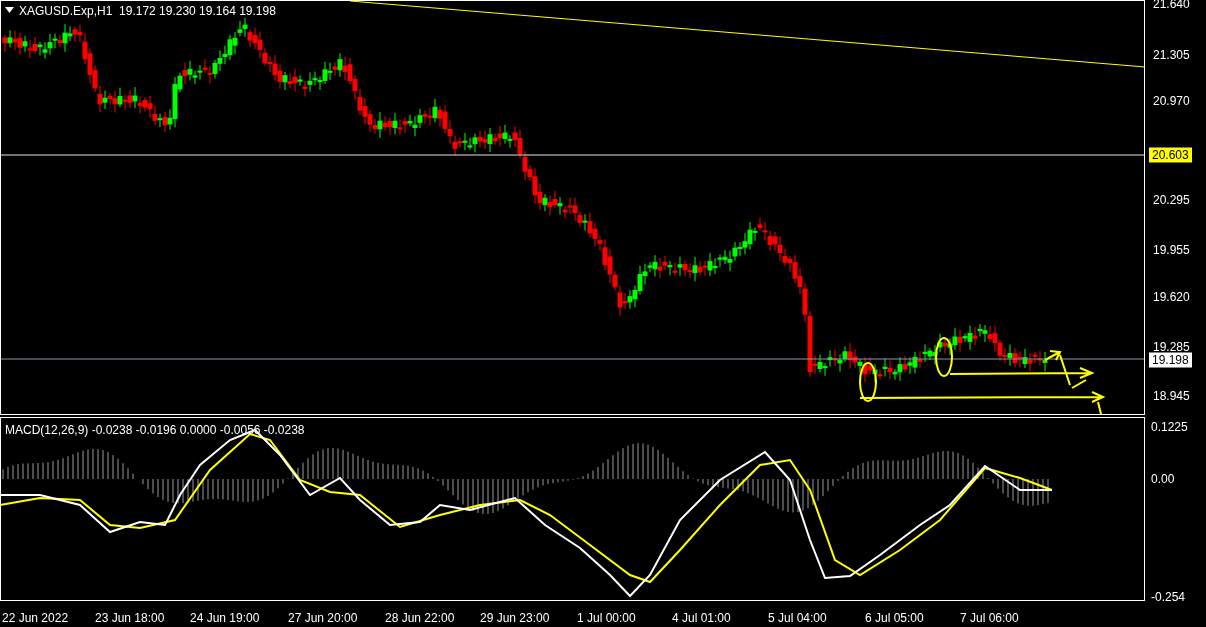 This screenshot has height=627, width=1206. I want to click on time-label: 23 Jun 18:00, so click(130, 618).